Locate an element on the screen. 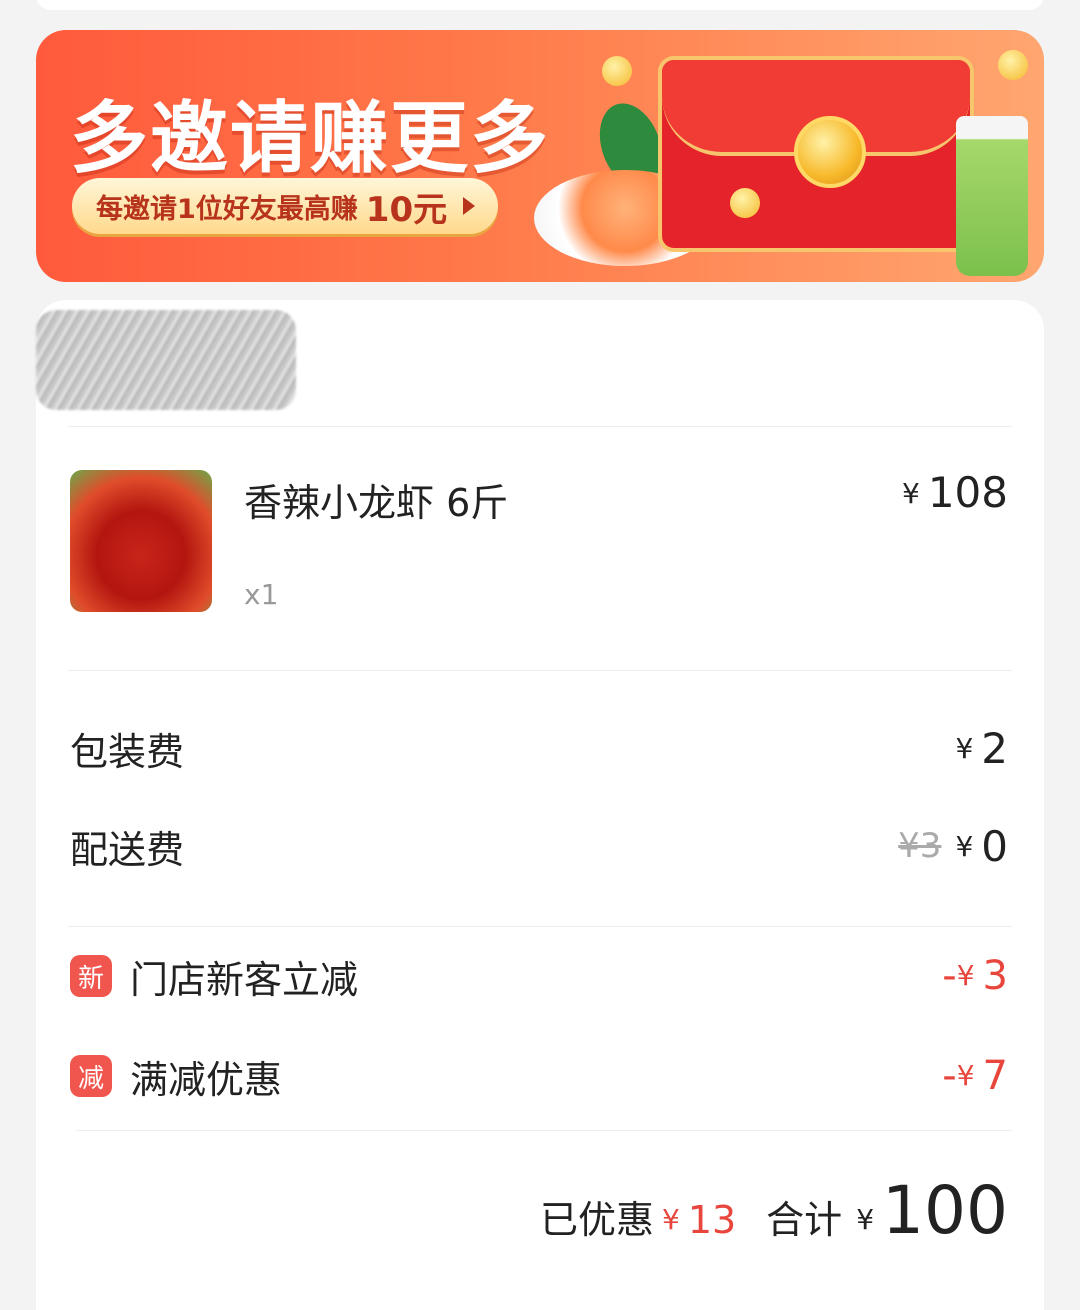 The image size is (1080, 1310). previous-card is located at coordinates (540, 5).